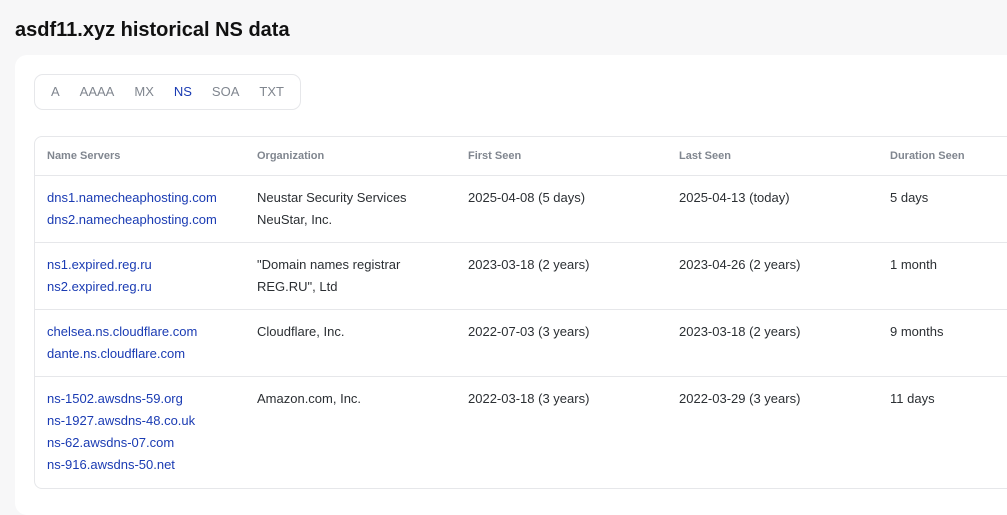  I want to click on name-server-link: ns-62.awsdns-07.com, so click(146, 443).